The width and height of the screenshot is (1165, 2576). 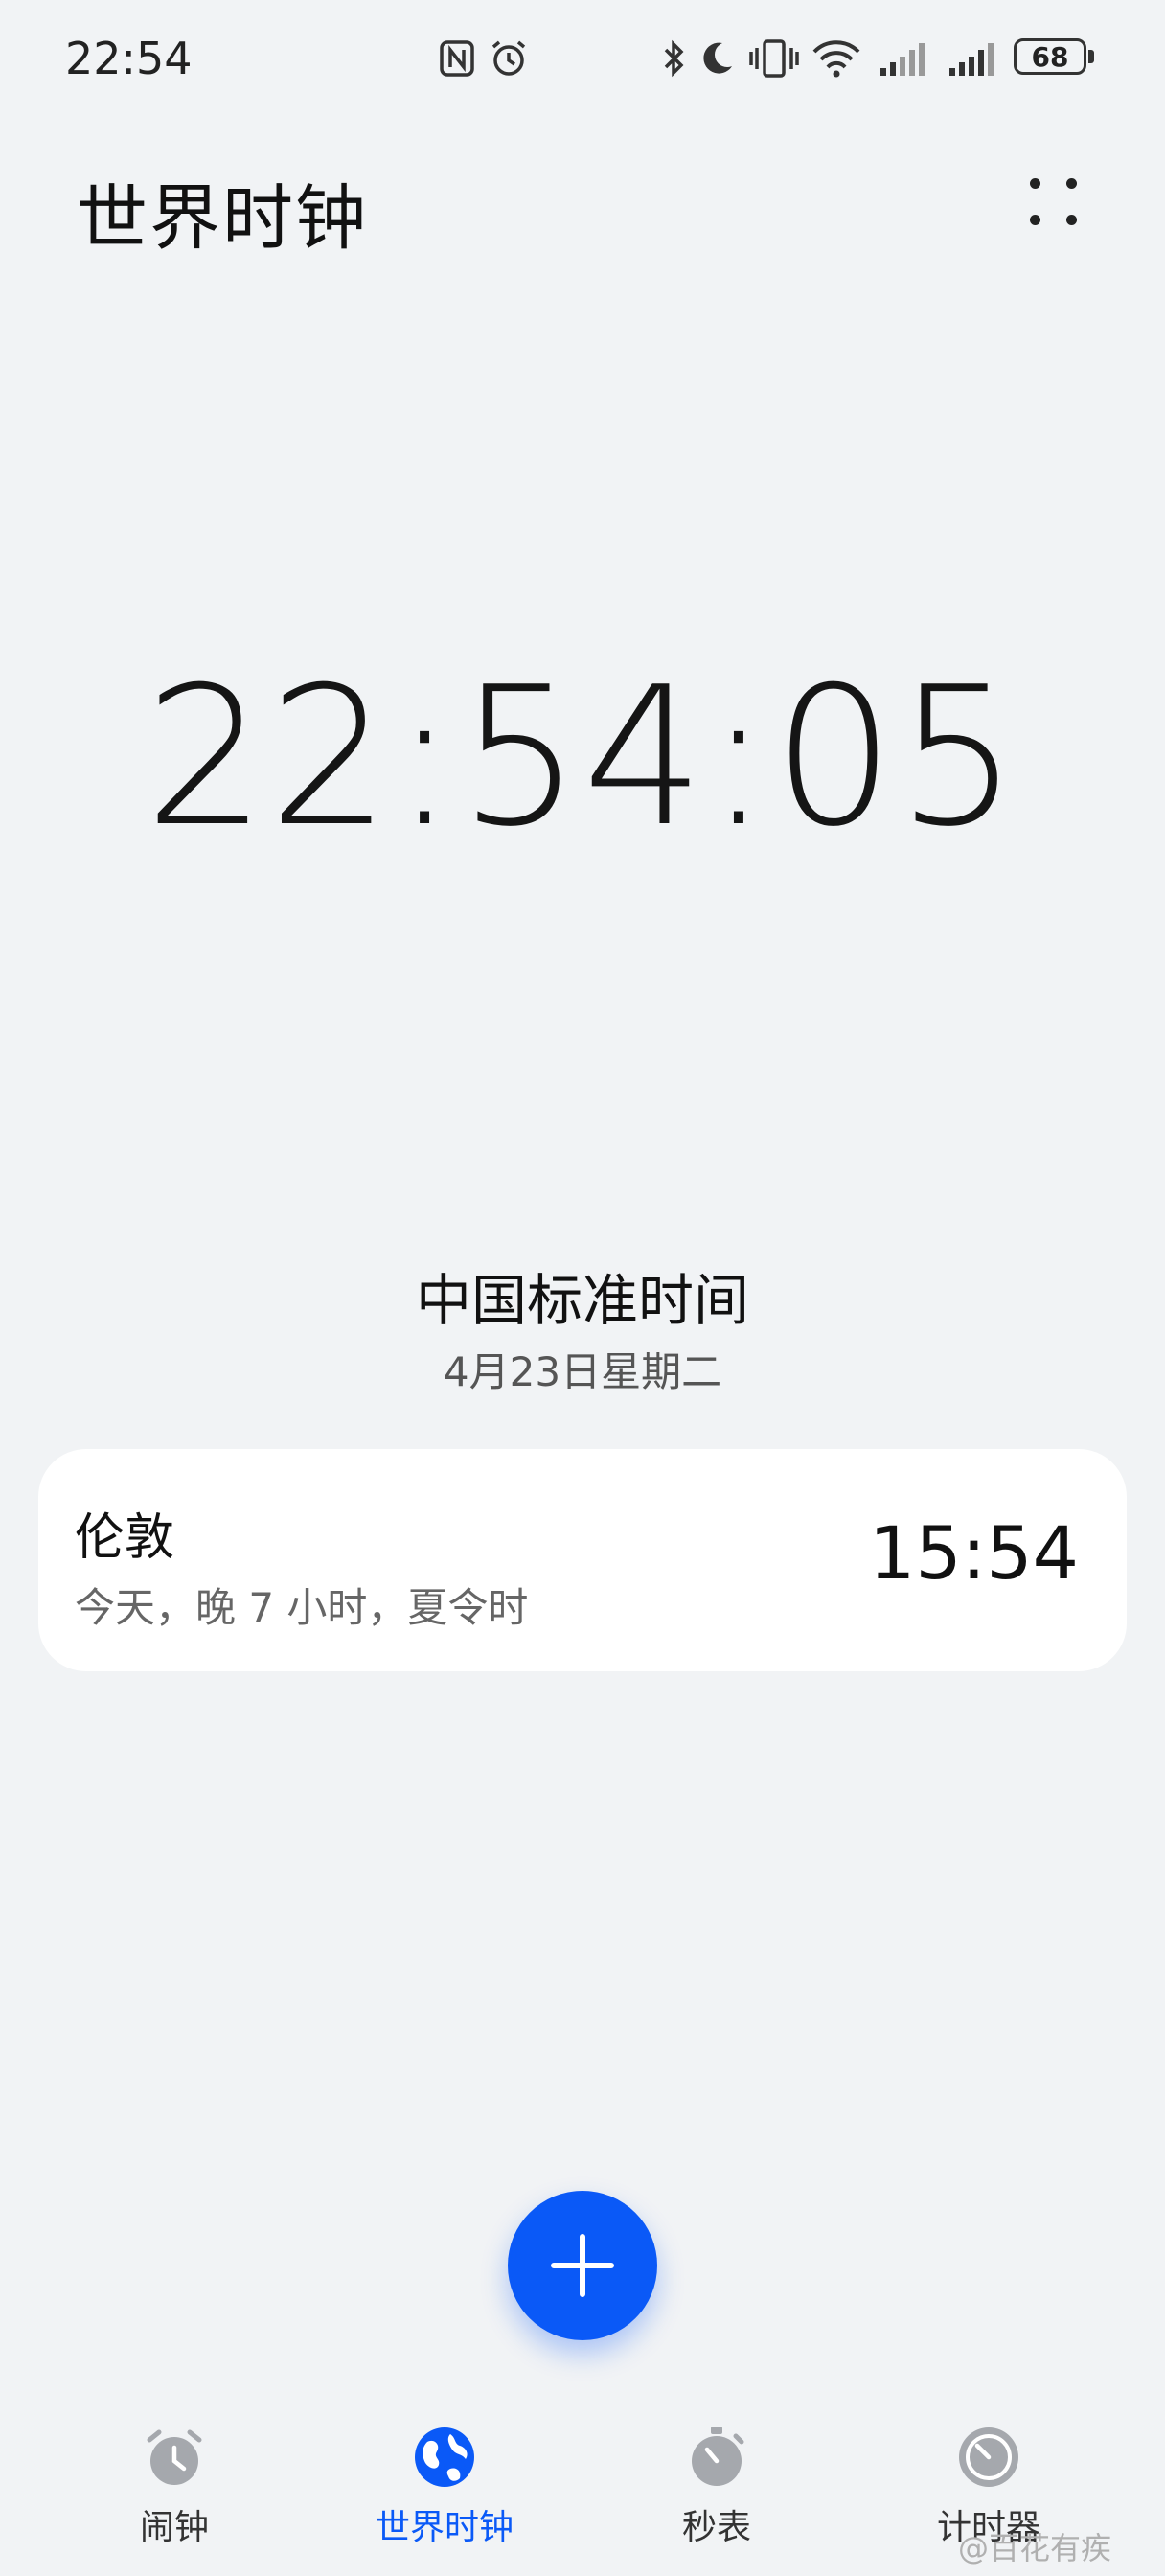 What do you see at coordinates (717, 2487) in the screenshot?
I see `nav-stopwatch: 秒表` at bounding box center [717, 2487].